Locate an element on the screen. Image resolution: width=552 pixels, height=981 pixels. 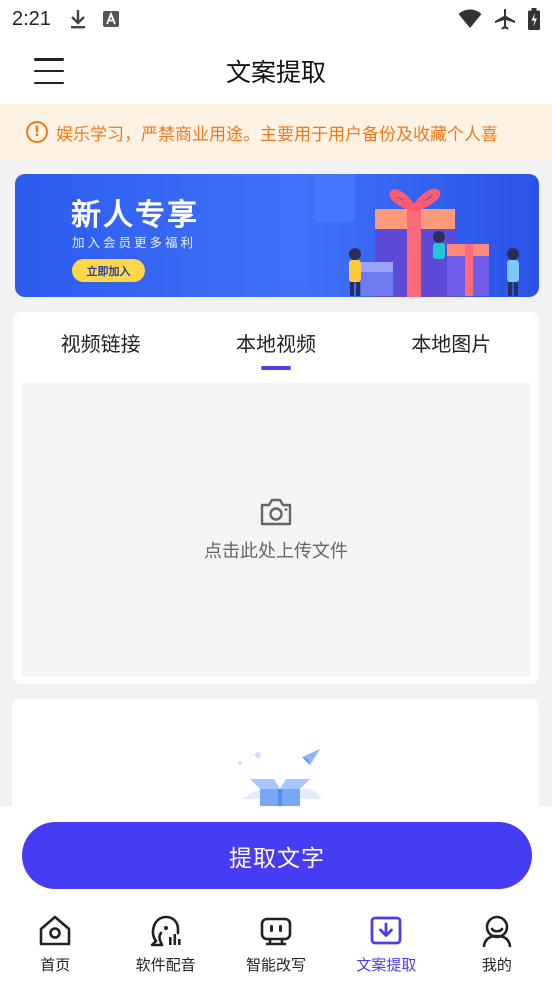
nav-item-home: 首页 is located at coordinates (55, 943).